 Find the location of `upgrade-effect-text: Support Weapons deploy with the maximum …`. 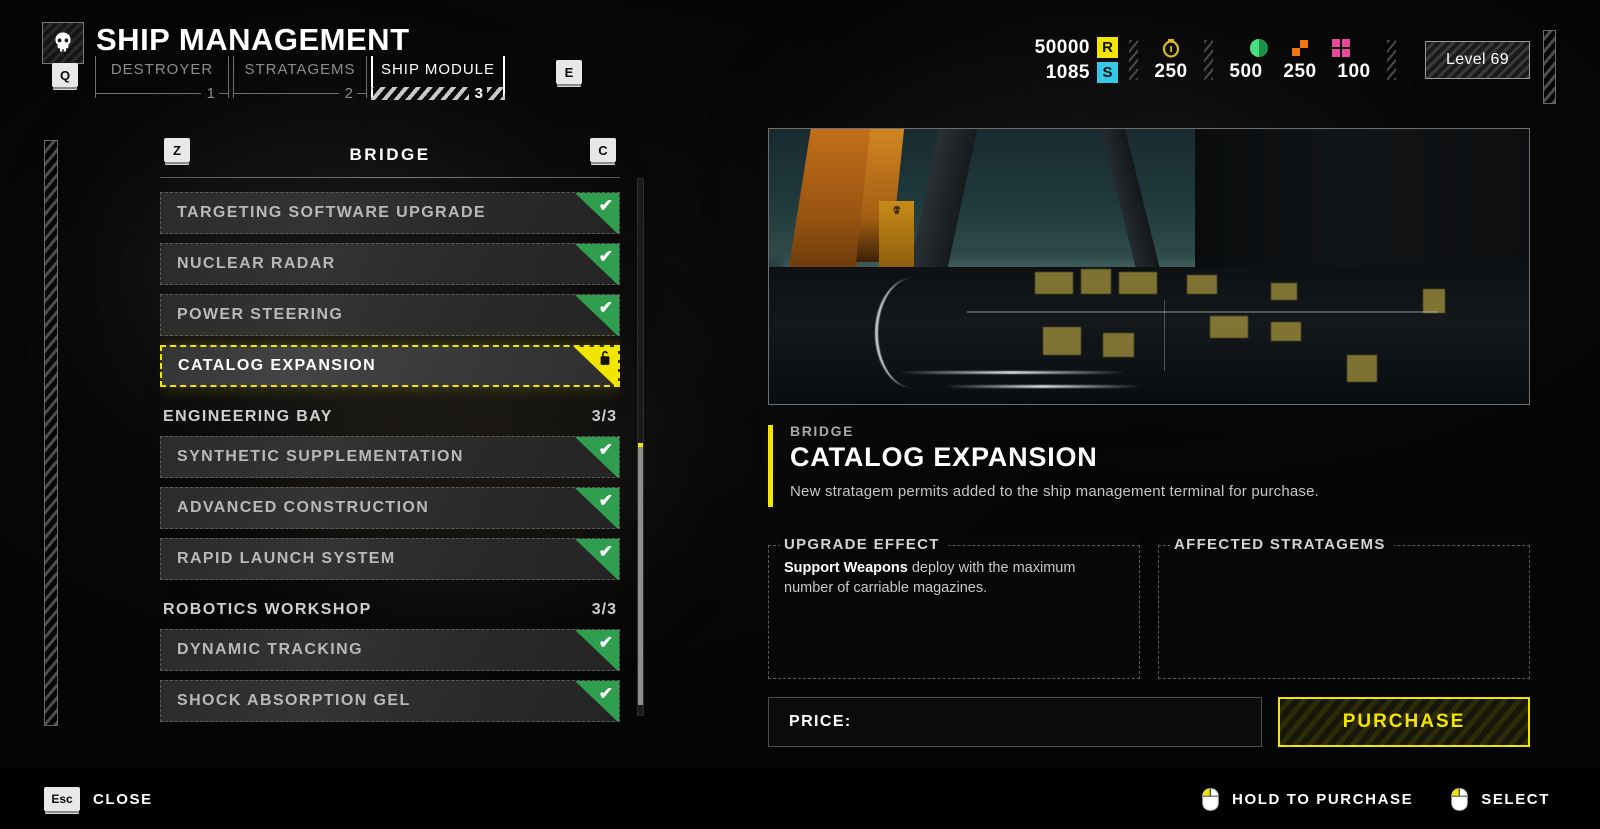

upgrade-effect-text: Support Weapons deploy with the maximum … is located at coordinates (954, 576).